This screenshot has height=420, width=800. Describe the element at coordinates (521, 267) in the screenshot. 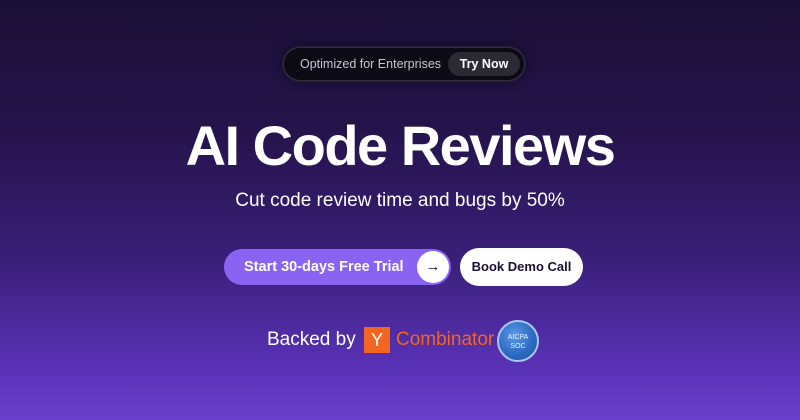

I see `book-demo-button: Book Demo Call` at that location.